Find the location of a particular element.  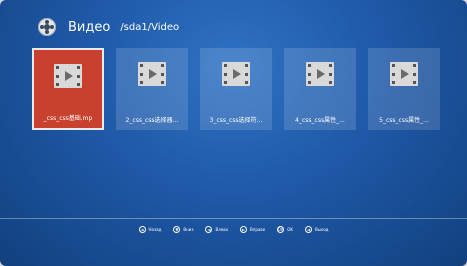

hint-ok: OK OK is located at coordinates (285, 229).